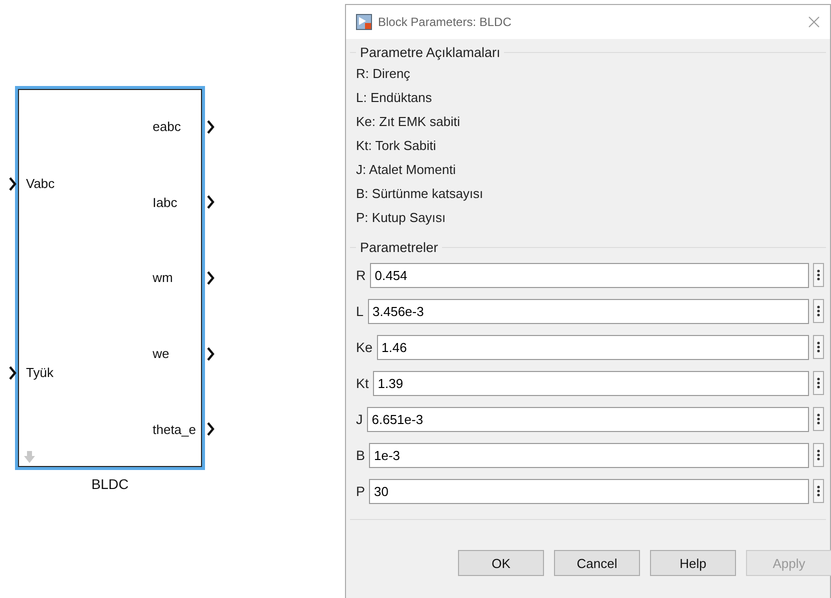  I want to click on parameter-input: 1e-3, so click(589, 455).